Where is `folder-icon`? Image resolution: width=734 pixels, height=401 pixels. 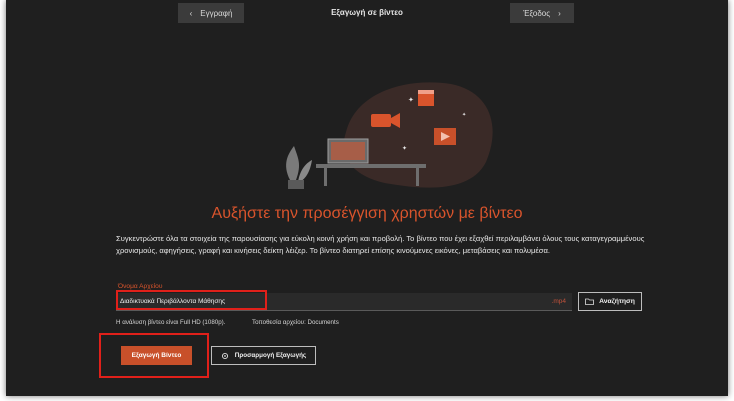 folder-icon is located at coordinates (590, 301).